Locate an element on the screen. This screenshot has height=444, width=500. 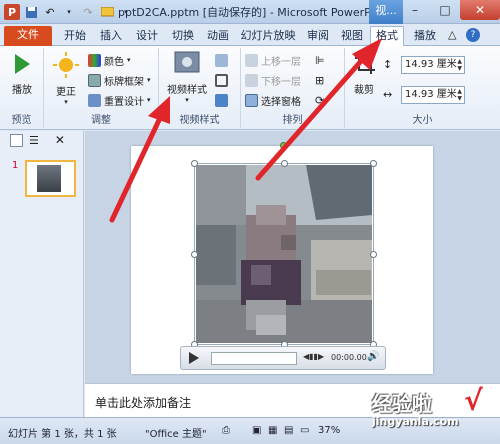
player-play-icon is located at coordinates (194, 358).